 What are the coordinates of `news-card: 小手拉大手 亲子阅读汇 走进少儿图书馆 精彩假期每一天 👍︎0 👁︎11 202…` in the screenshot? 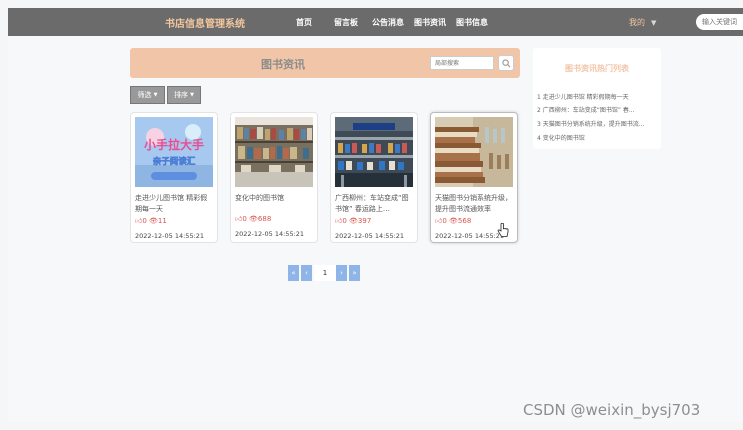 It's located at (174, 177).